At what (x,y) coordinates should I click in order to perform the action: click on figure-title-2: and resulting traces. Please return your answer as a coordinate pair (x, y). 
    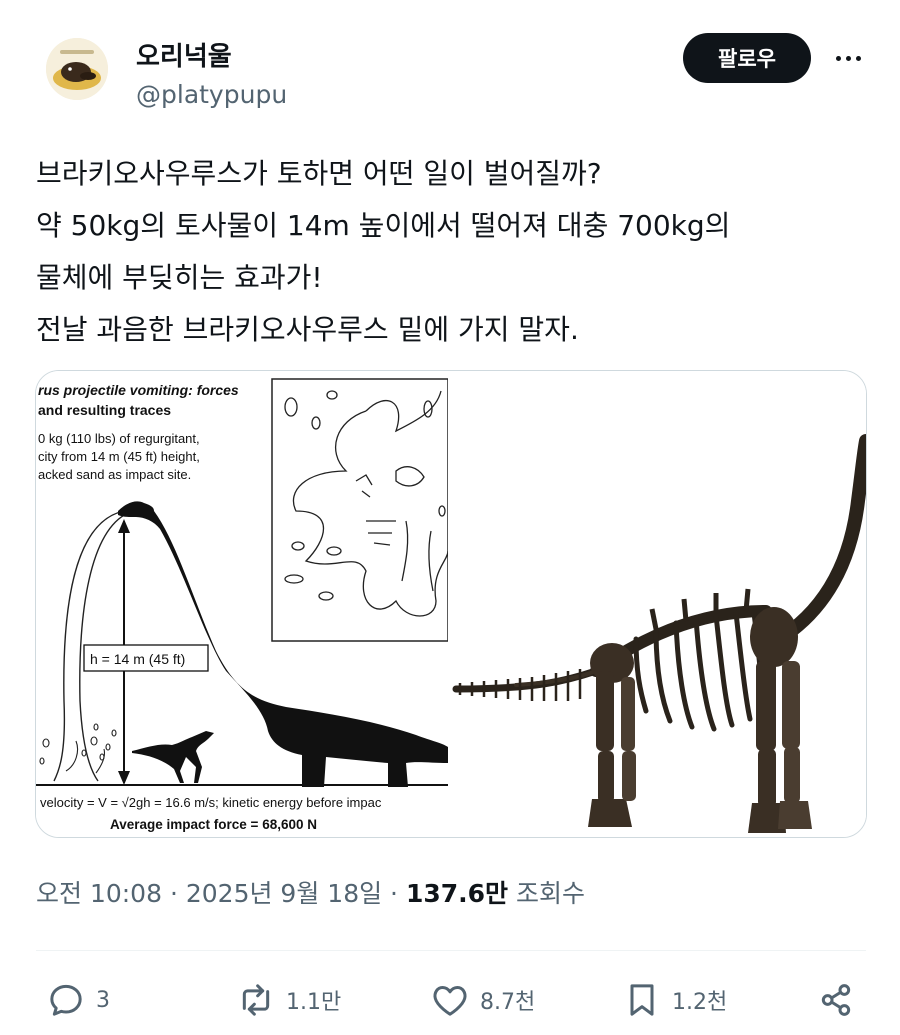
    Looking at the image, I should click on (104, 410).